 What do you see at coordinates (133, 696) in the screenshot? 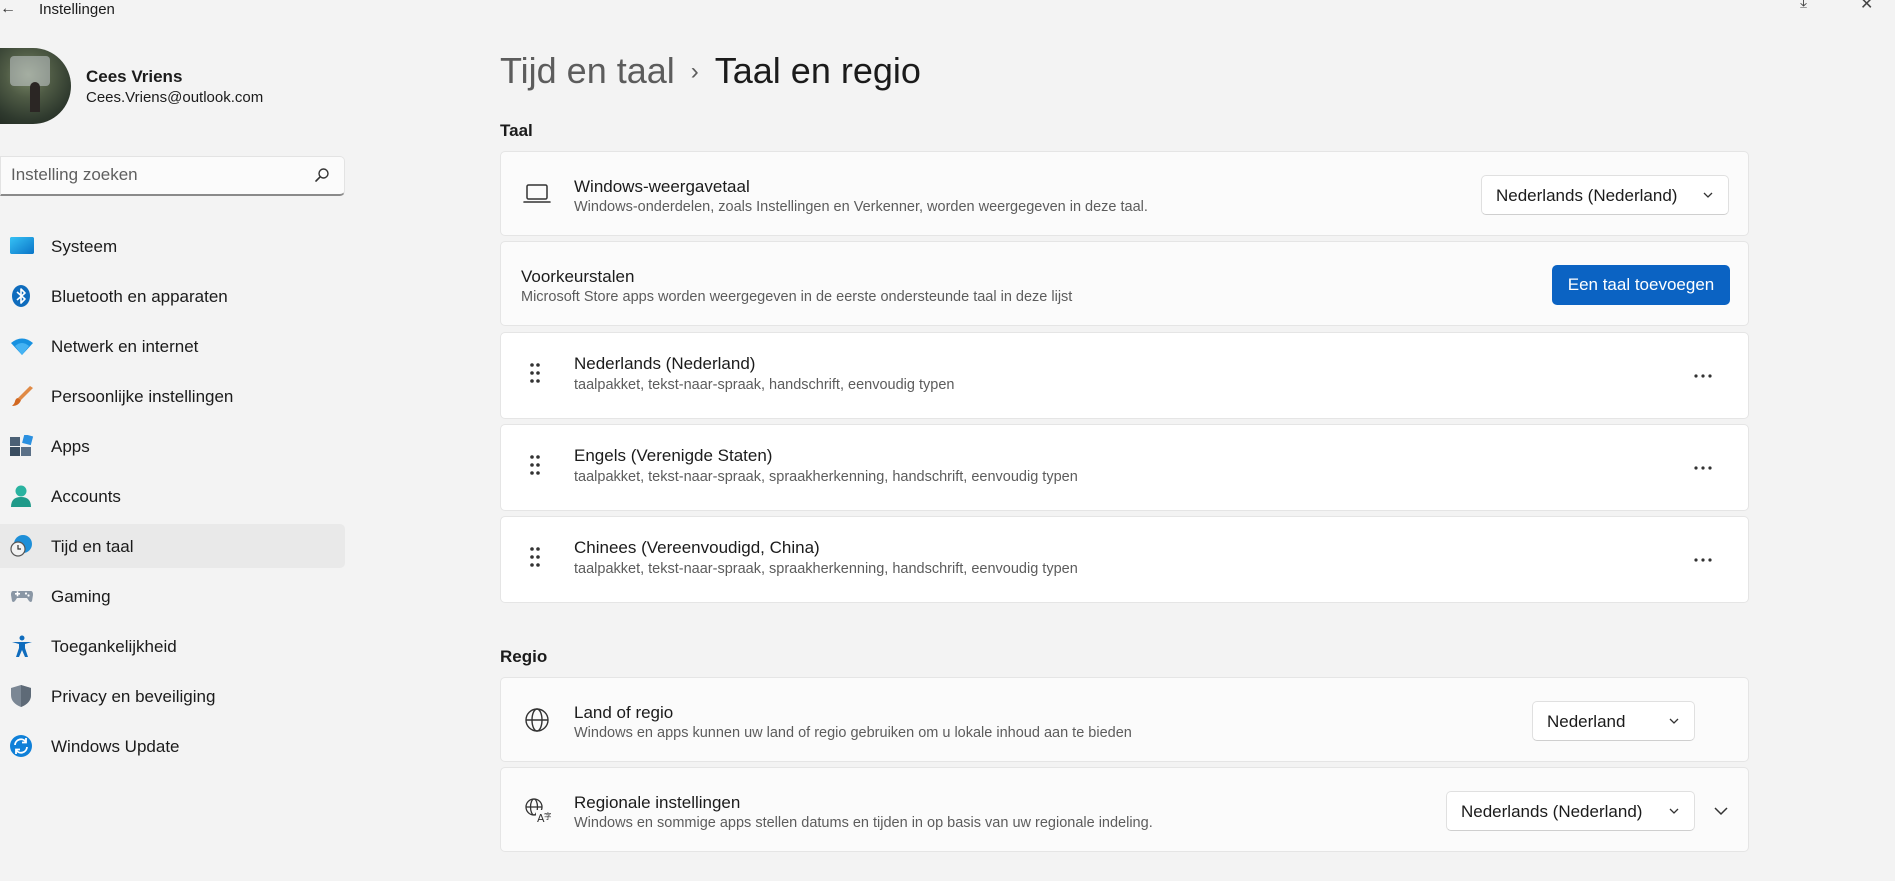
I see `sidebar-item-label: Privacy en beveiliging` at bounding box center [133, 696].